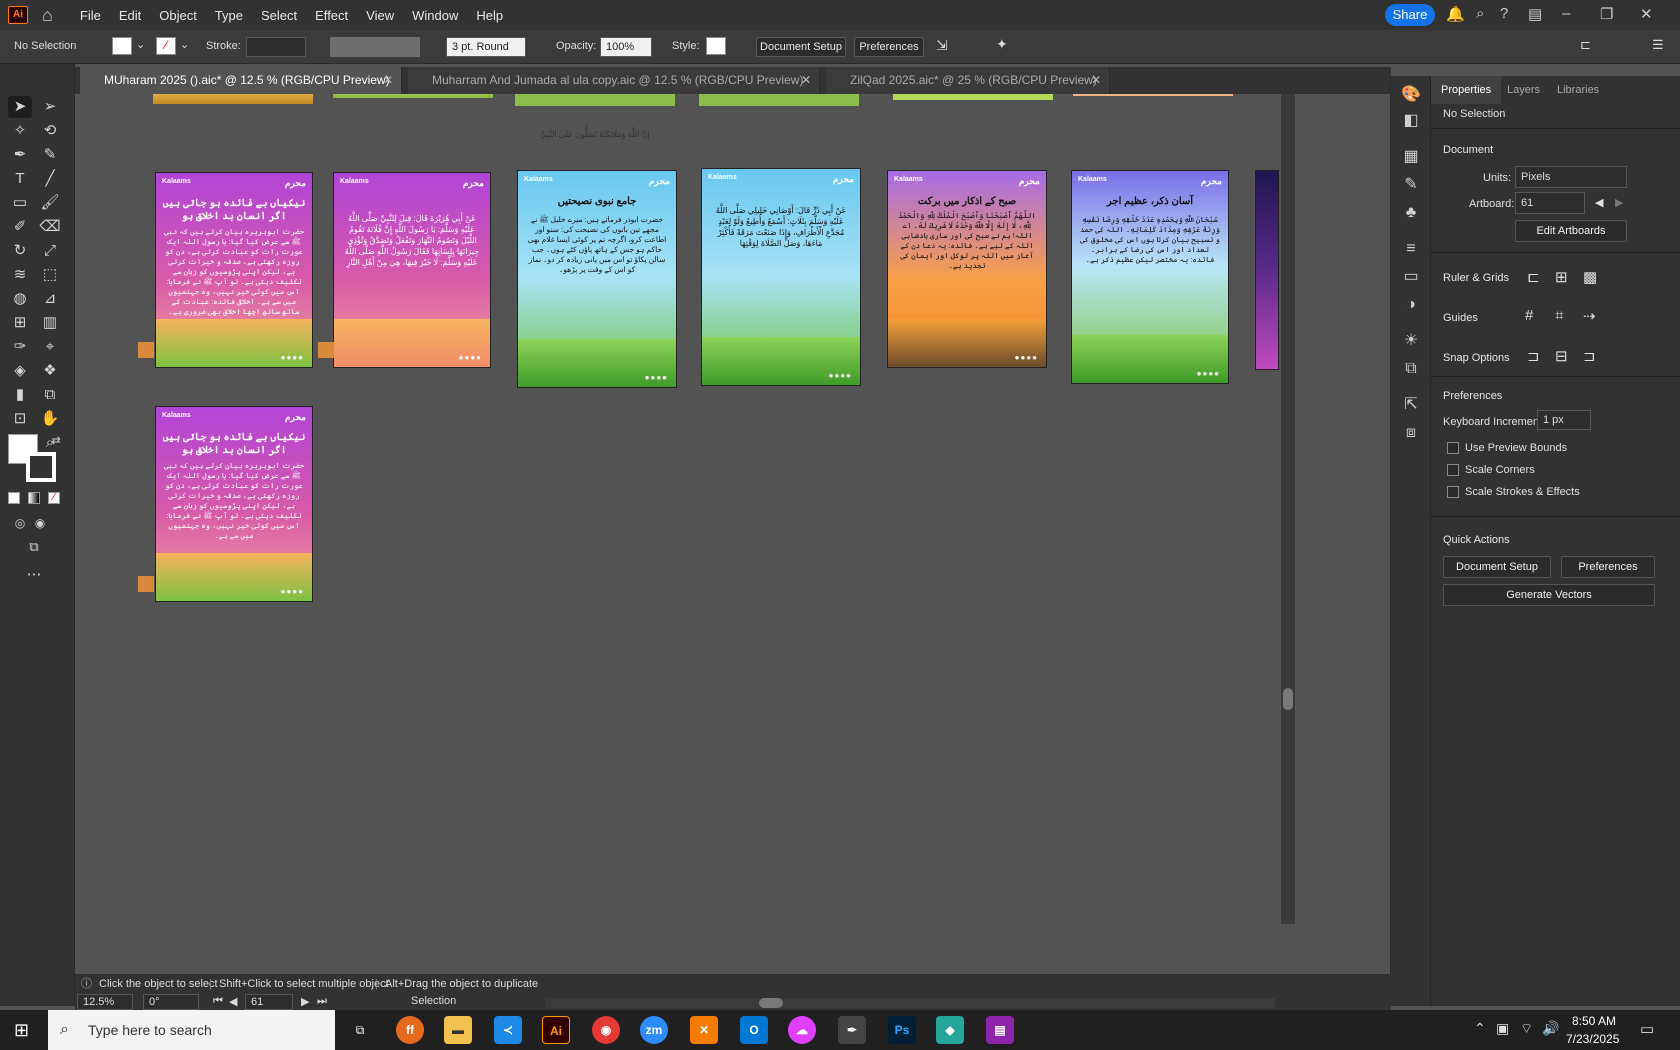  What do you see at coordinates (1606, 14) in the screenshot?
I see `restore-icon: ❐` at bounding box center [1606, 14].